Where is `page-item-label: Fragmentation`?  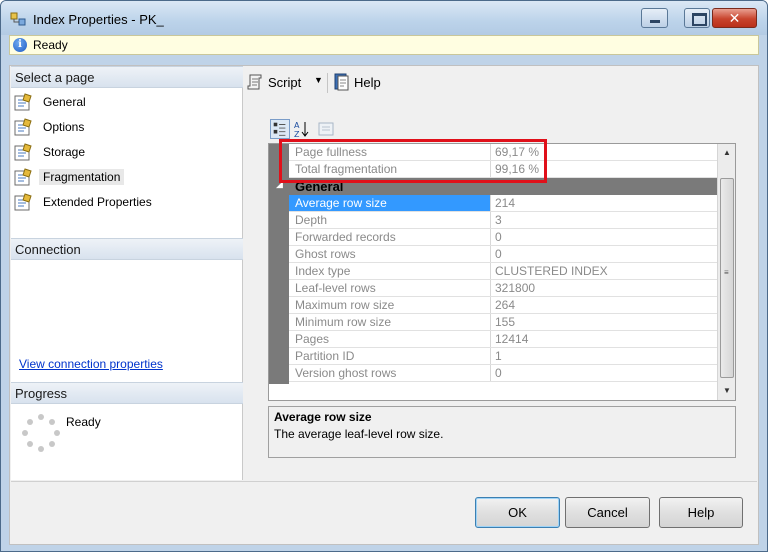 page-item-label: Fragmentation is located at coordinates (82, 177).